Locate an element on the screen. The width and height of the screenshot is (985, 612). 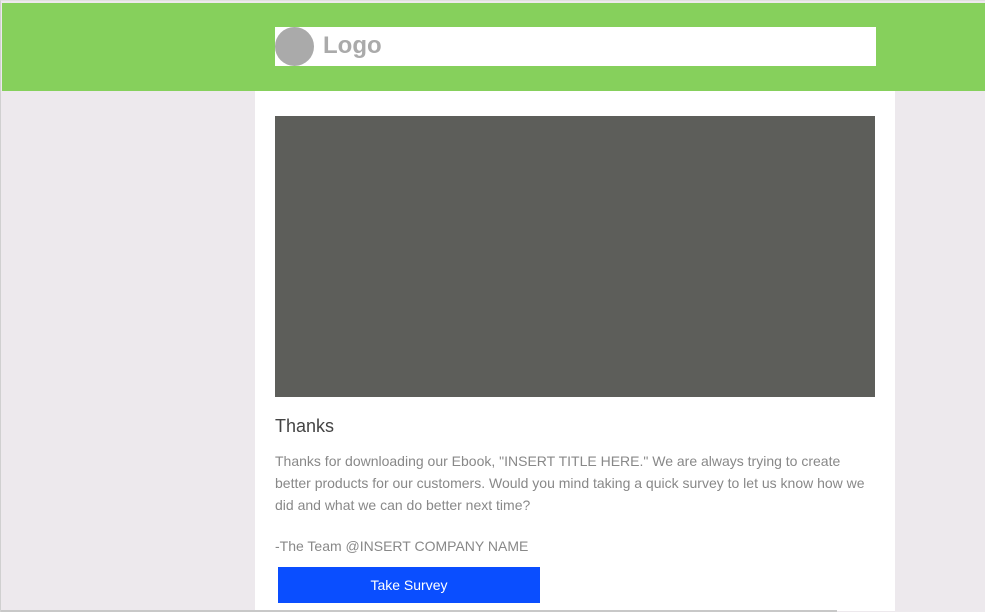
email-signature: -The Team @INSERT COMPANY NAME is located at coordinates (402, 546).